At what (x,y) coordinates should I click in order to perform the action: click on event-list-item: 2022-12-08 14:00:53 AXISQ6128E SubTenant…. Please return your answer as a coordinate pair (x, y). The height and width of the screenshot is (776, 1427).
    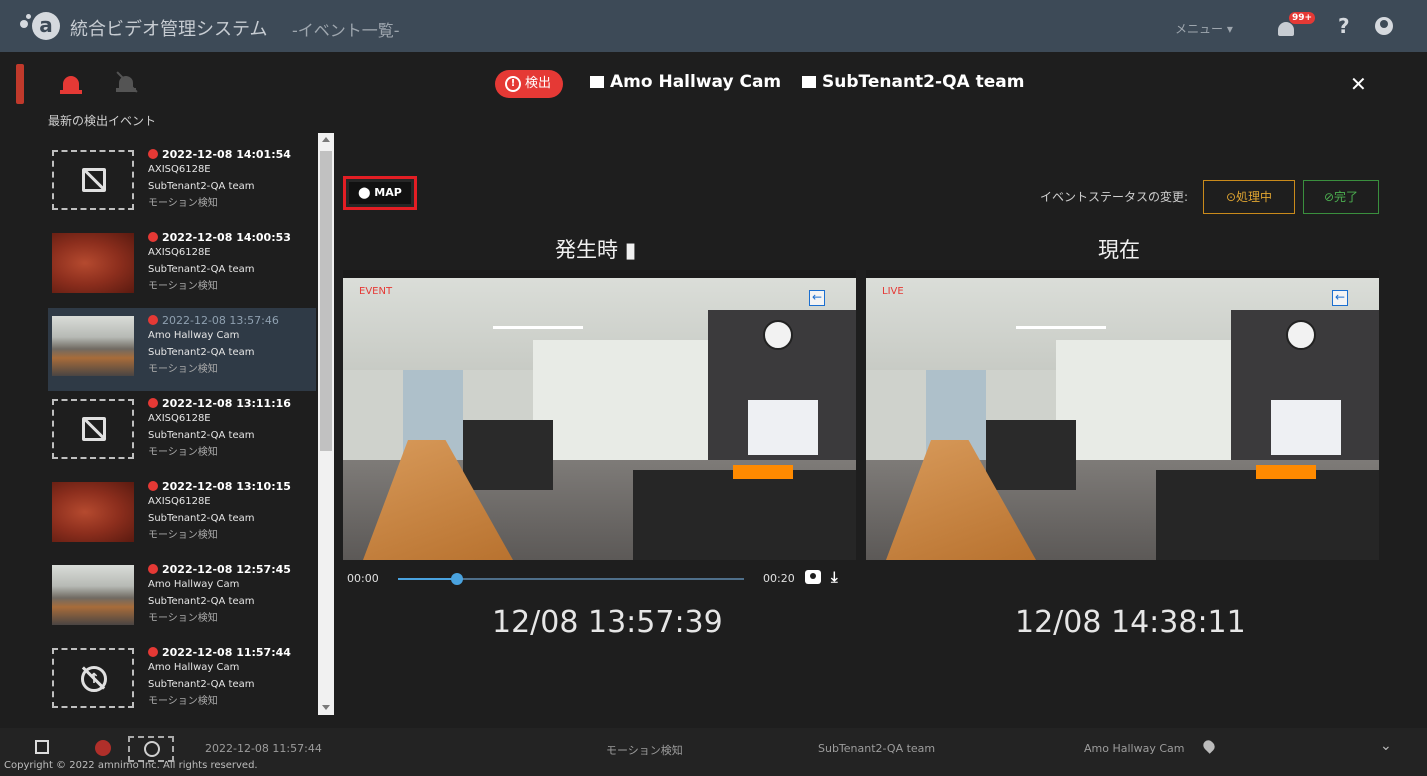
    Looking at the image, I should click on (182, 266).